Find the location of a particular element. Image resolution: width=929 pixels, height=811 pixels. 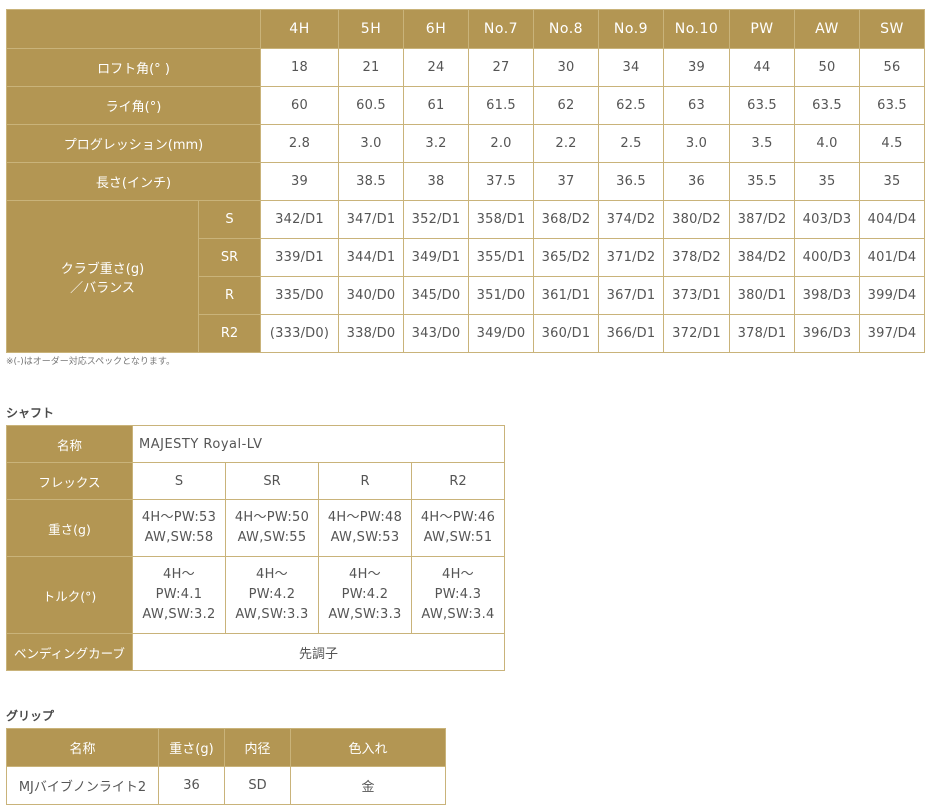

shaft-weight-line: 4H～PW:50 is located at coordinates (272, 517).